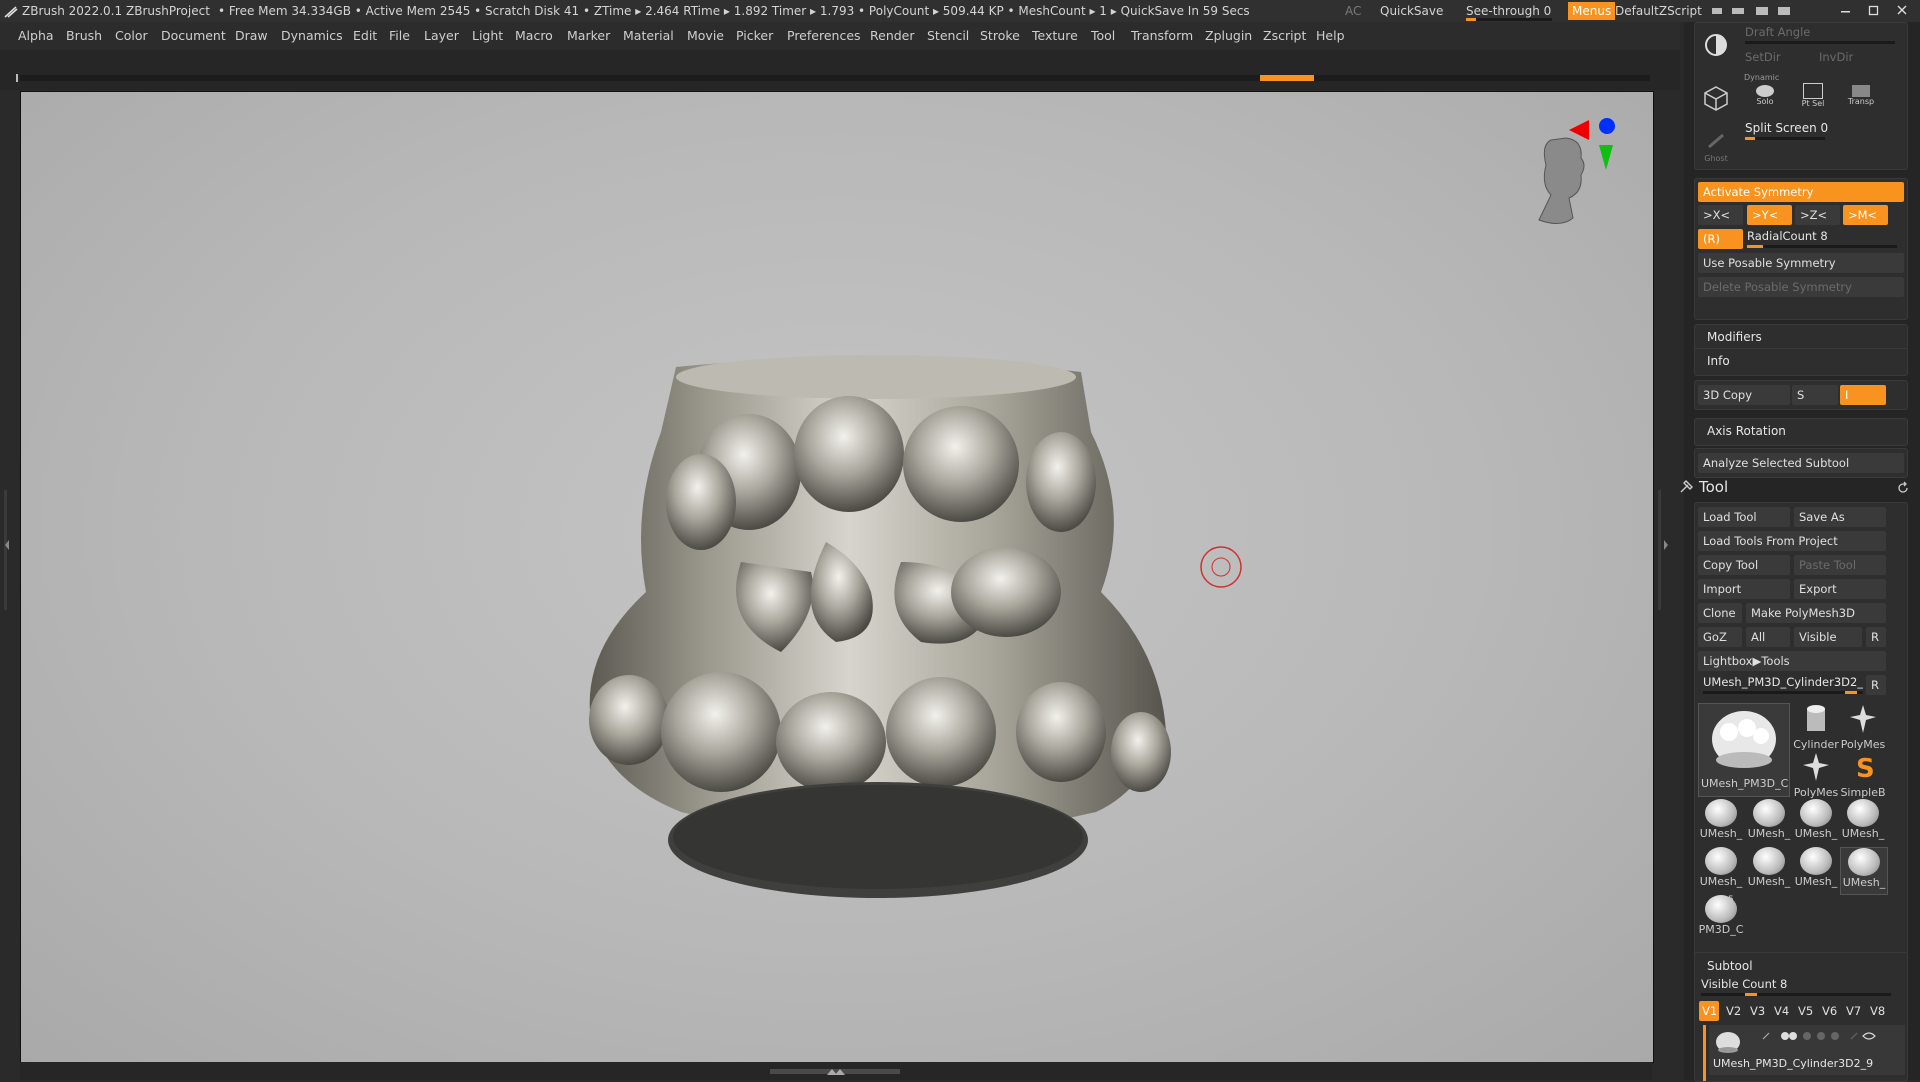 This screenshot has height=1082, width=1920. Describe the element at coordinates (1769, 870) in the screenshot. I see `tool-thumb-umesh-6: UMesh_` at that location.